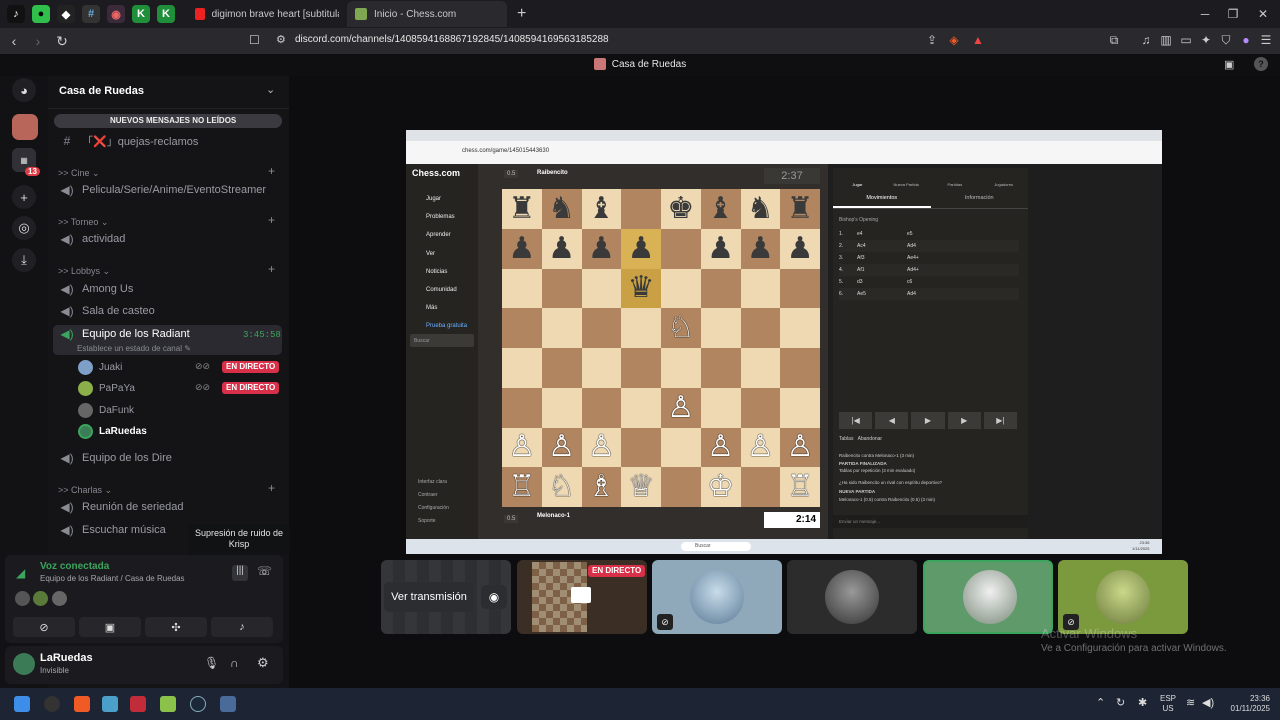  I want to click on board-square: ♝, so click(720, 209).